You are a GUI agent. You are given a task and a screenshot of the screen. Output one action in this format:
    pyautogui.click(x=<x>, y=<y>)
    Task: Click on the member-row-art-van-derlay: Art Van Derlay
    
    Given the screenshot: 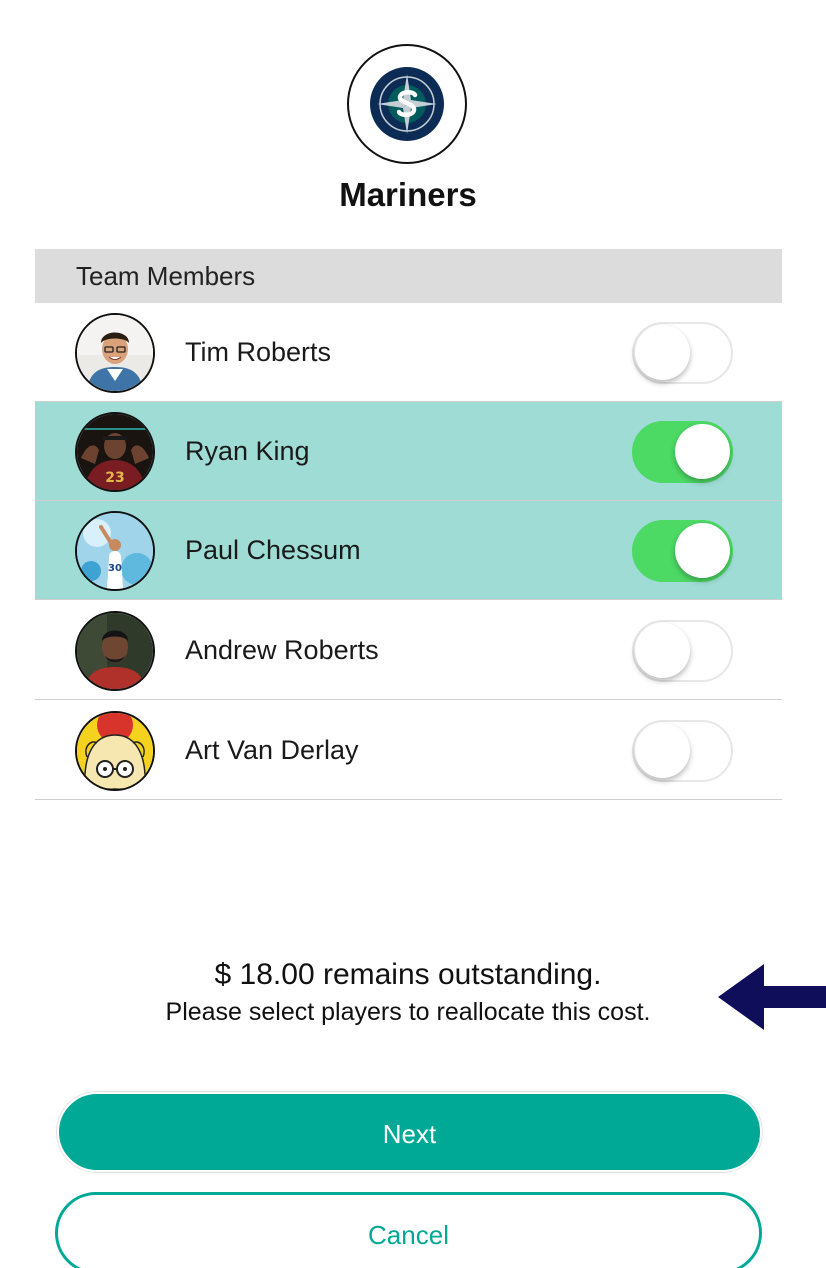 What is the action you would take?
    pyautogui.click(x=408, y=750)
    